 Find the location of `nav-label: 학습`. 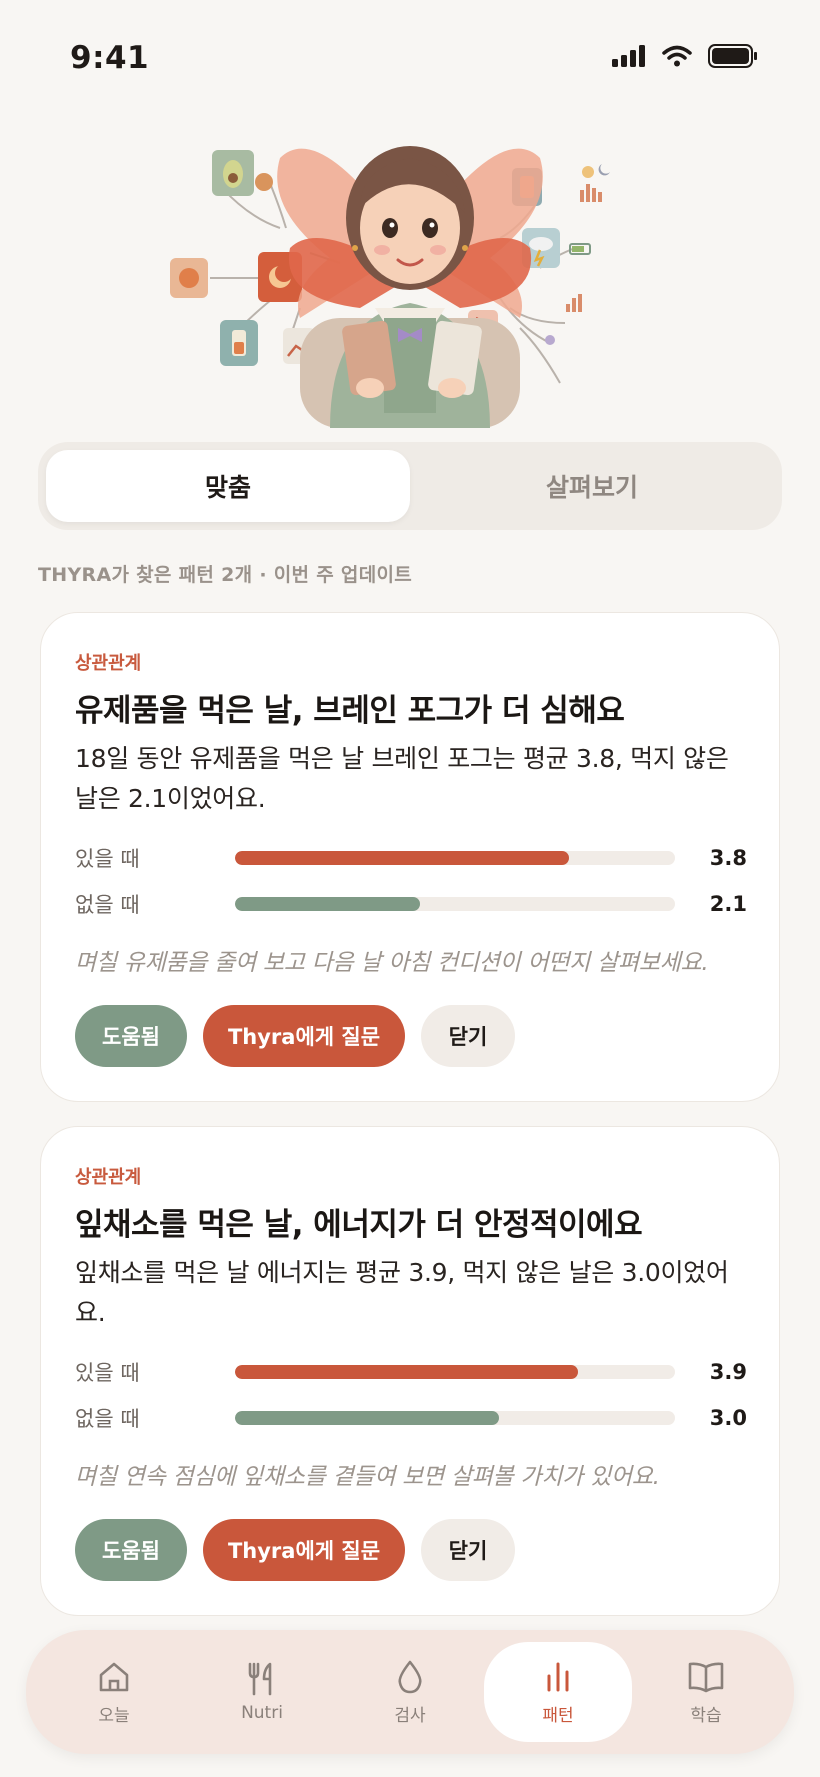

nav-label: 학습 is located at coordinates (706, 1715).